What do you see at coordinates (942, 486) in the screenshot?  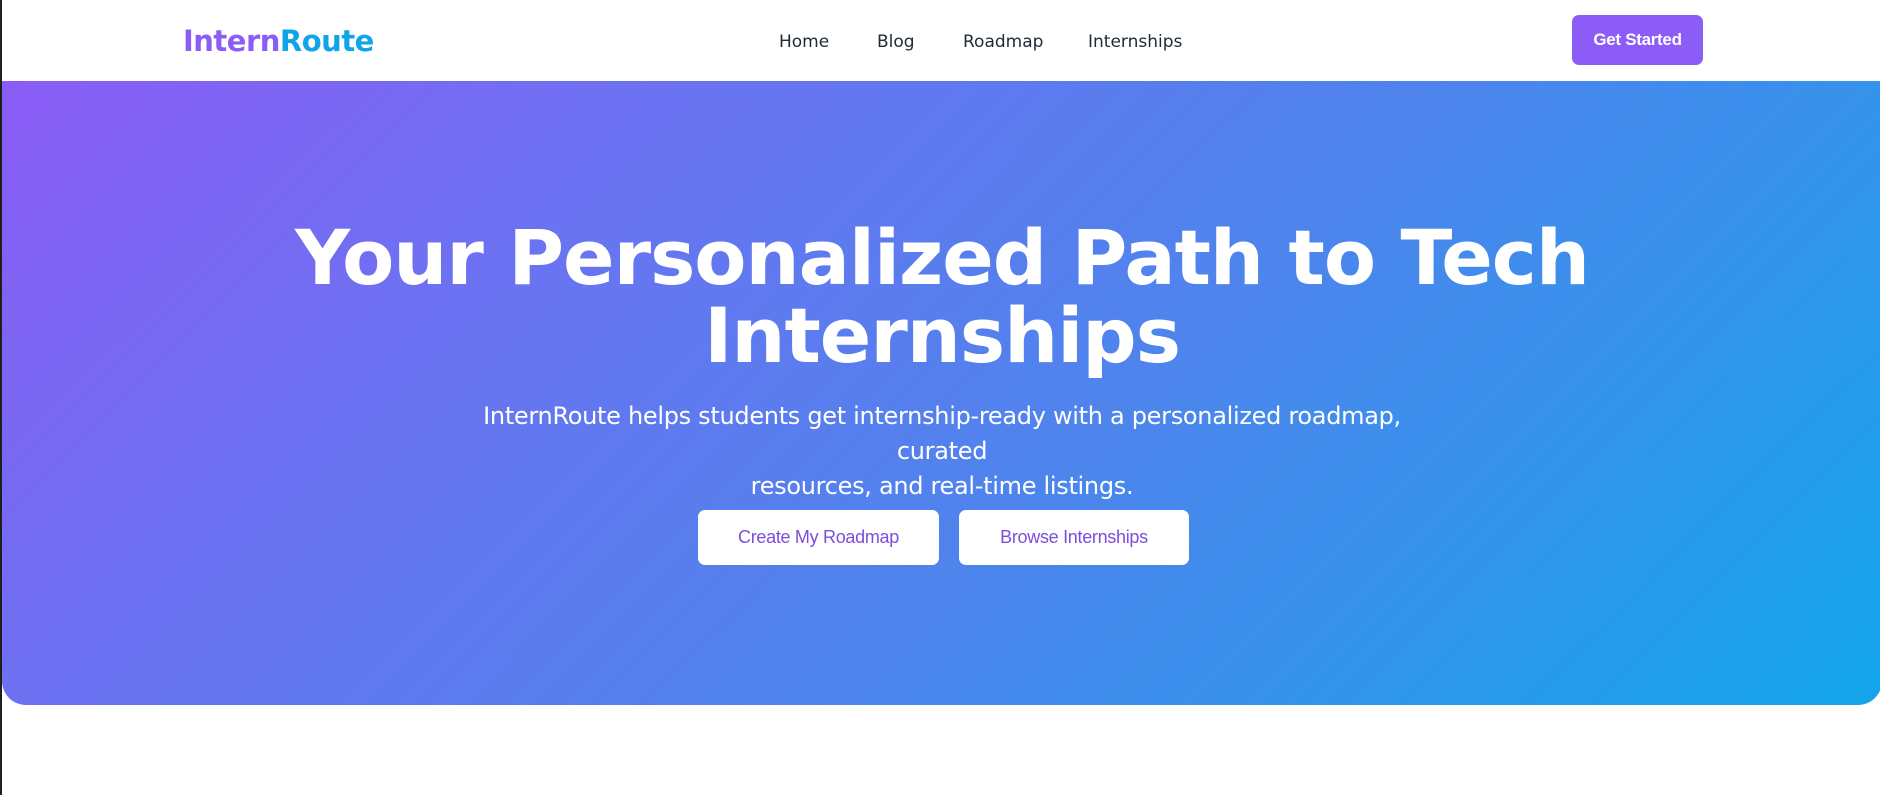 I see `hero-subtitle-line-2: resources, and real-time listings.` at bounding box center [942, 486].